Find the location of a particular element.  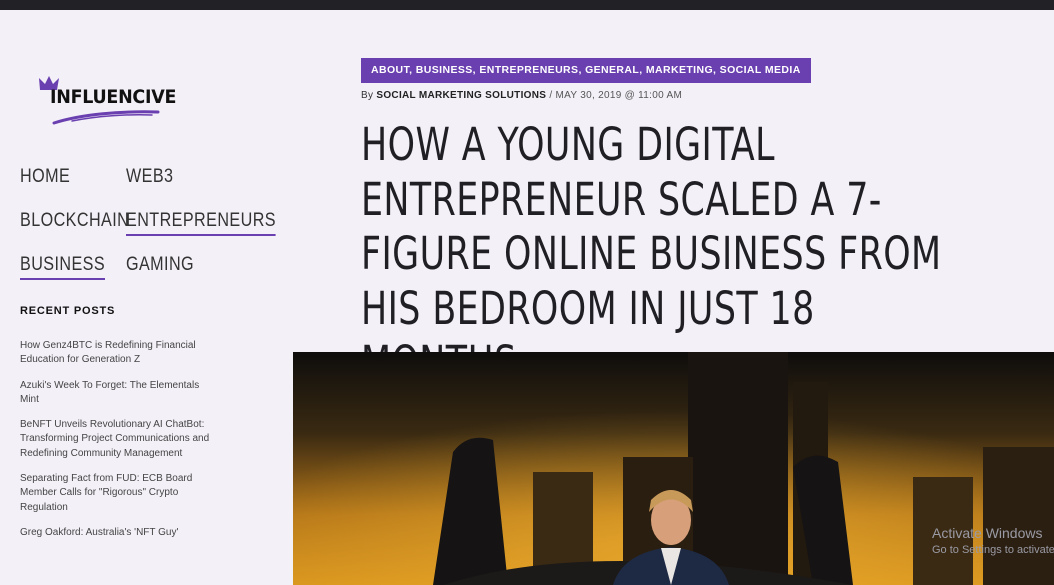

nav-blockchain: BLOCKCHAIN is located at coordinates (74, 222).